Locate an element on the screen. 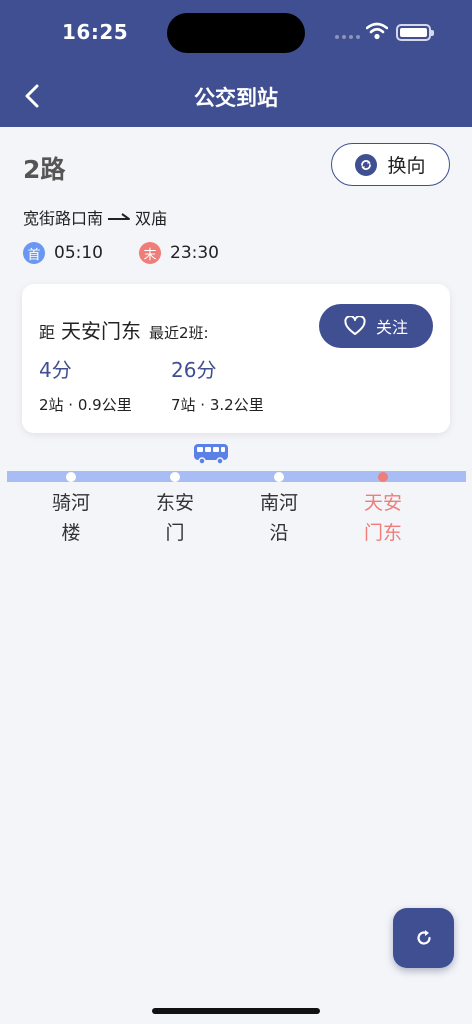 This screenshot has height=1024, width=472. refresh-button is located at coordinates (423, 938).